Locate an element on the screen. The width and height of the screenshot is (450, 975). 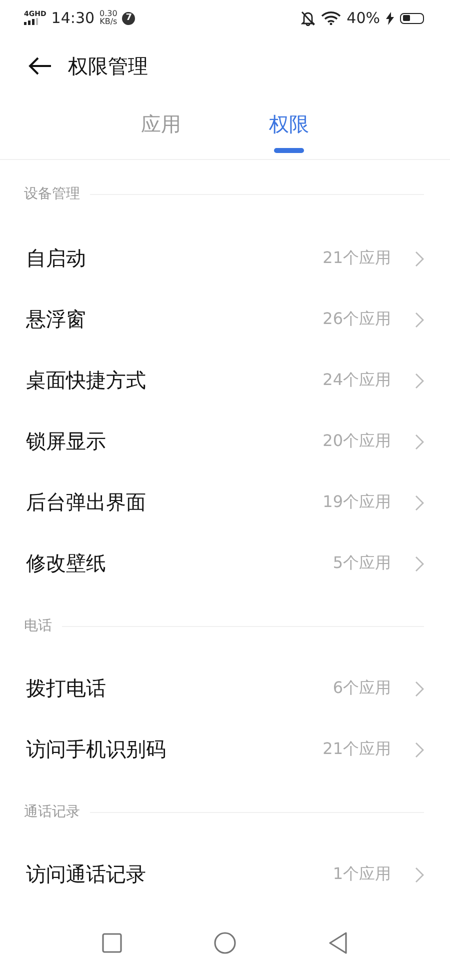
signal-icon is located at coordinates (31, 21).